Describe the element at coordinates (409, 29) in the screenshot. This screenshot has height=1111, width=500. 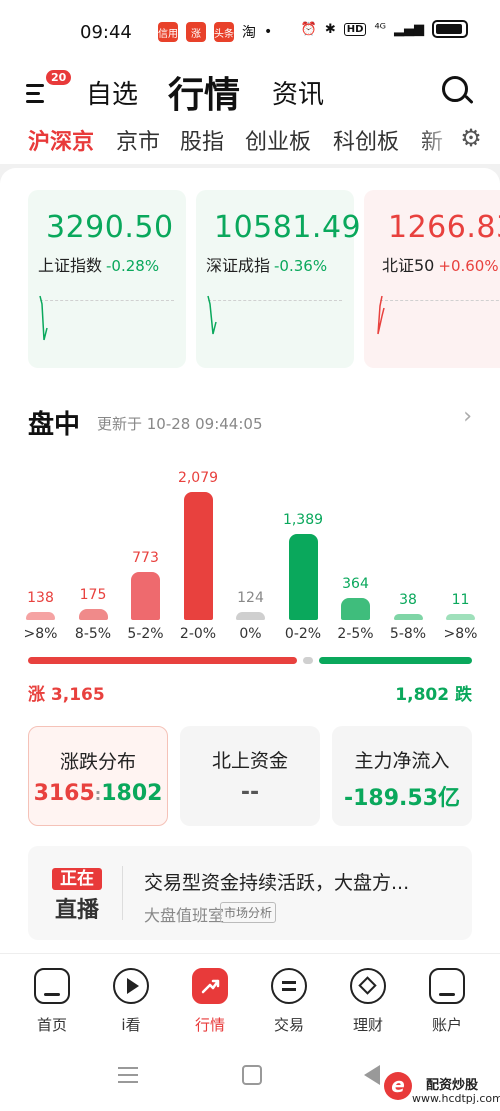
I see `signal-bars-icon: ▂▄▆` at that location.